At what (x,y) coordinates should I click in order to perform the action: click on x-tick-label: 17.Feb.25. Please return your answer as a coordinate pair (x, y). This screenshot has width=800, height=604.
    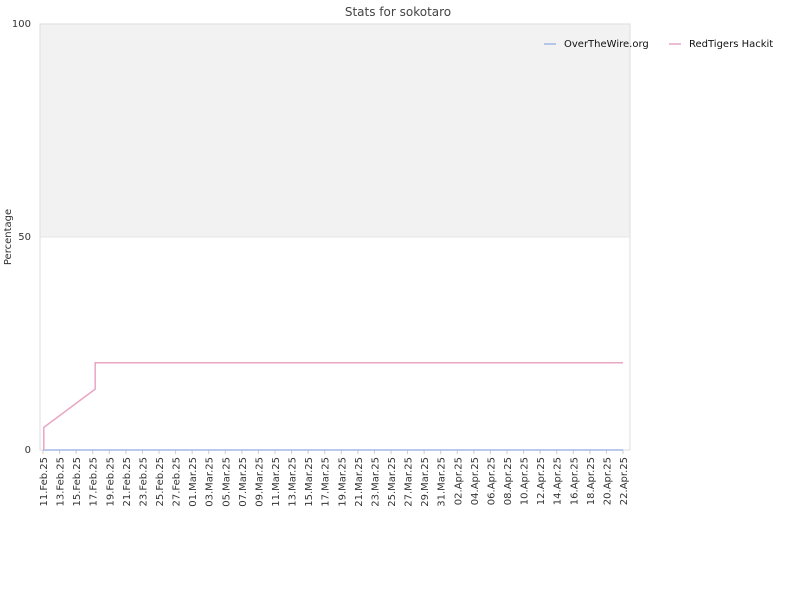
    Looking at the image, I should click on (94, 482).